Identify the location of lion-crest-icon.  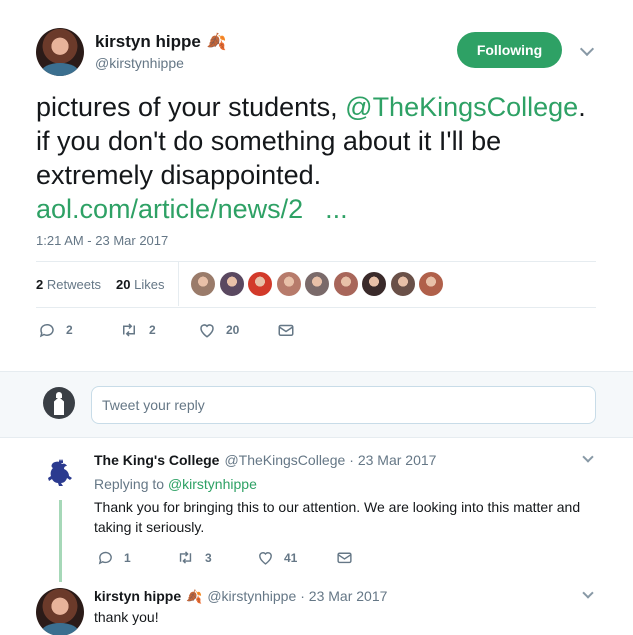
(60, 472).